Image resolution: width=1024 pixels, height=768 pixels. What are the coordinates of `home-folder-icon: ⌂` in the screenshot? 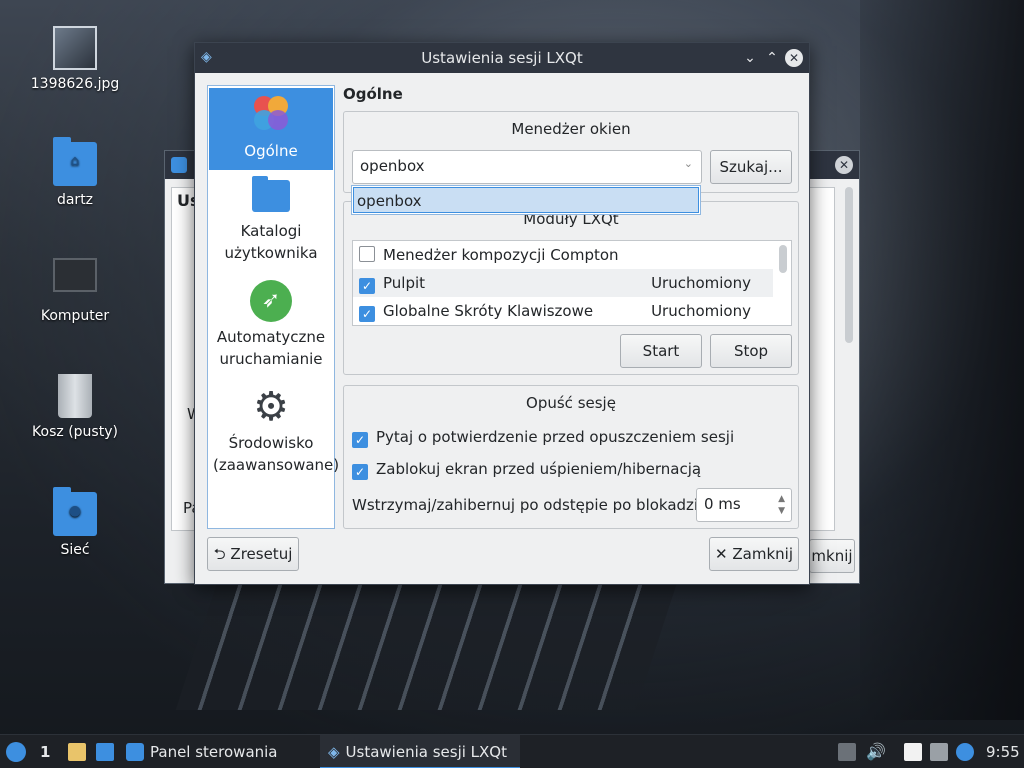 It's located at (75, 161).